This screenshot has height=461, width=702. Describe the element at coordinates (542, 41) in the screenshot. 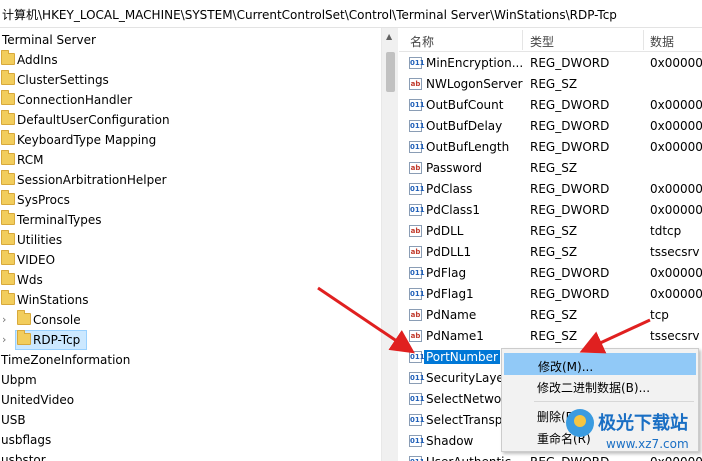

I see `column-header-type: 类型` at that location.